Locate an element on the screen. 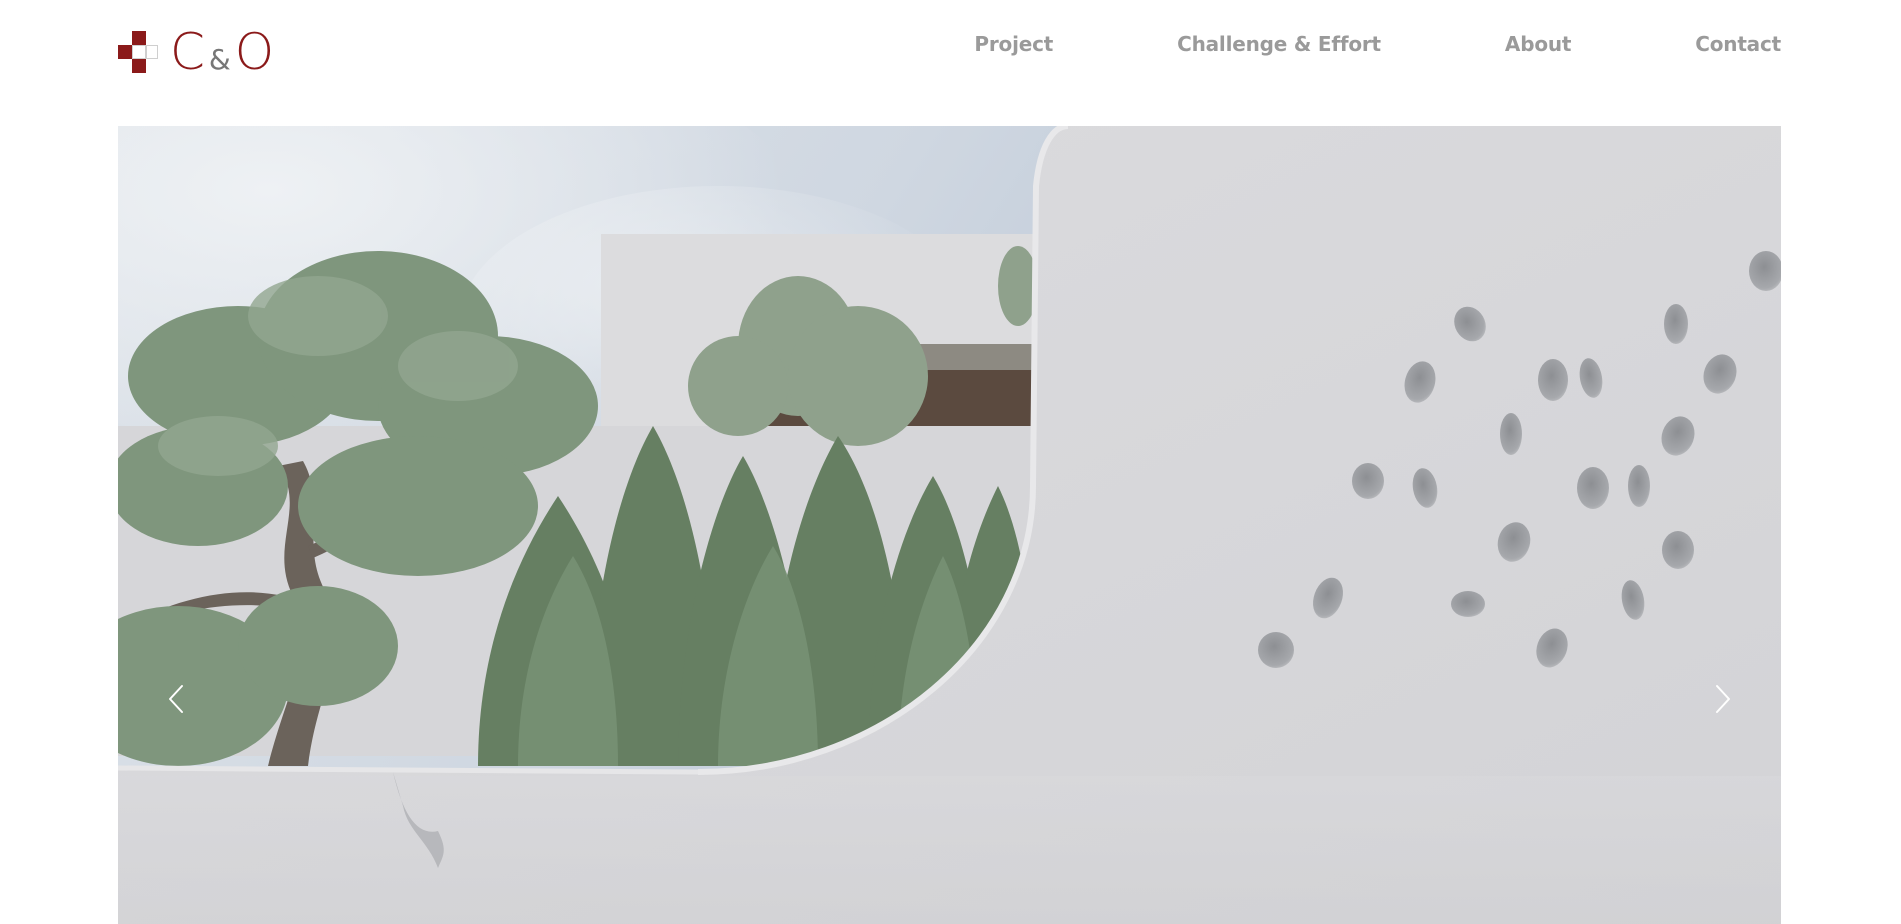 The image size is (1901, 924). chevron-left-icon is located at coordinates (176, 699).